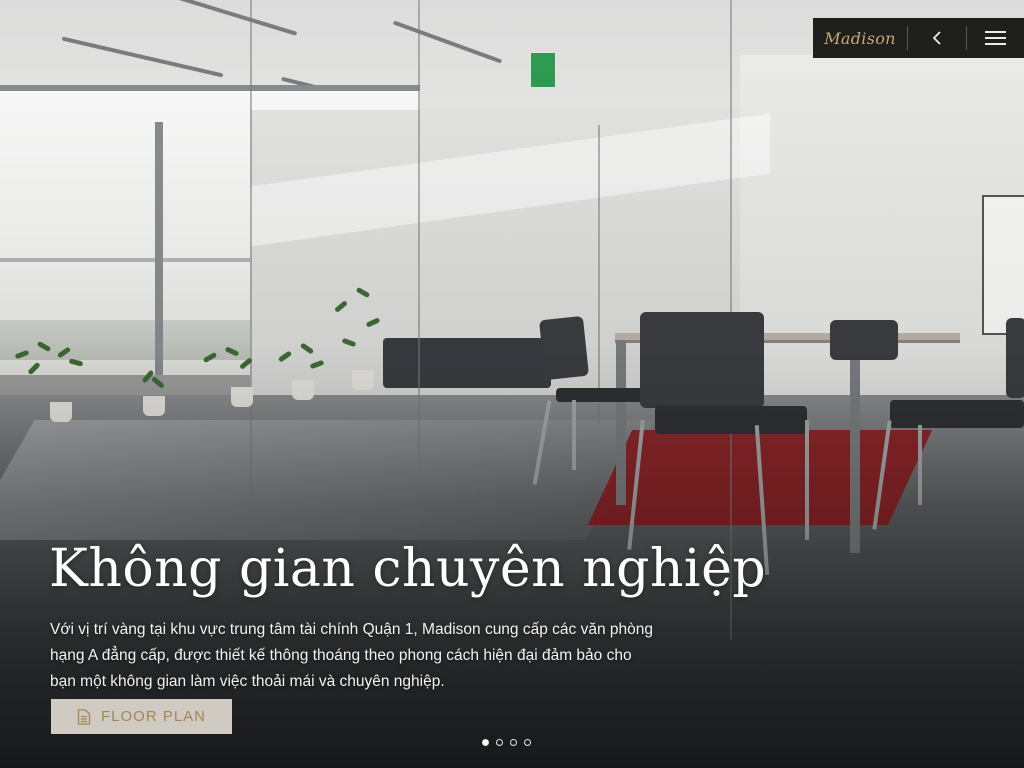  I want to click on hamburger-menu-icon, so click(995, 38).